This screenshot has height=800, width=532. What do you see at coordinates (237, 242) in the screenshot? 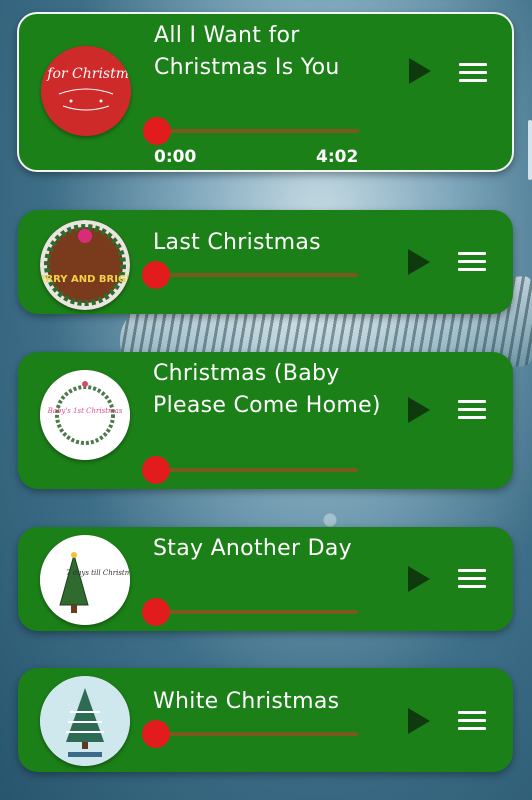
I see `song-title: Last Christmas` at bounding box center [237, 242].